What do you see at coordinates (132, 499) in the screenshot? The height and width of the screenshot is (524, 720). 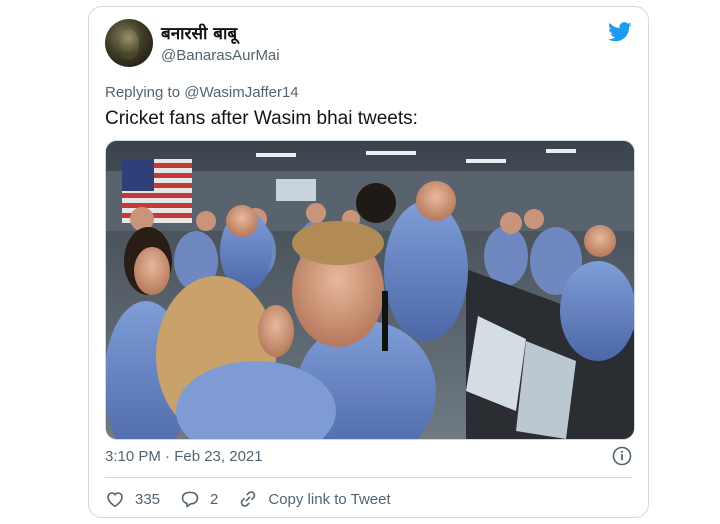 I see `like-button: 335` at bounding box center [132, 499].